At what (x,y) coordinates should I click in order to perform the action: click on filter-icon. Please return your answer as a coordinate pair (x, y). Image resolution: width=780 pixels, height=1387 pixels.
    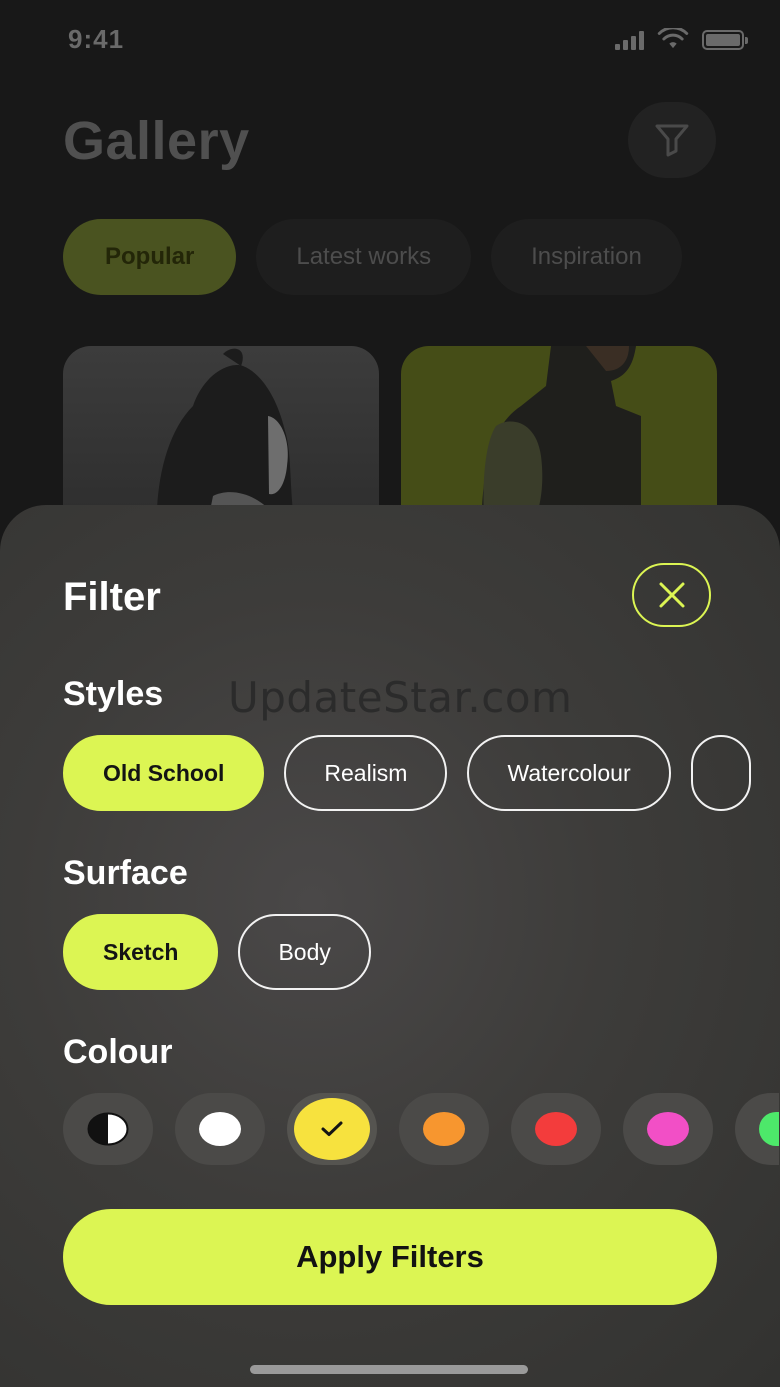
    Looking at the image, I should click on (672, 140).